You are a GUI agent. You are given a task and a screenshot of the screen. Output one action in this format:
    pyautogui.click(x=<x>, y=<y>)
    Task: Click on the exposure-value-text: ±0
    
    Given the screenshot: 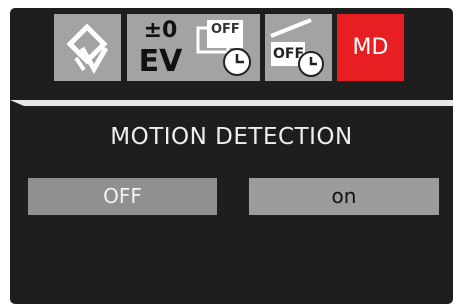 What is the action you would take?
    pyautogui.click(x=160, y=30)
    